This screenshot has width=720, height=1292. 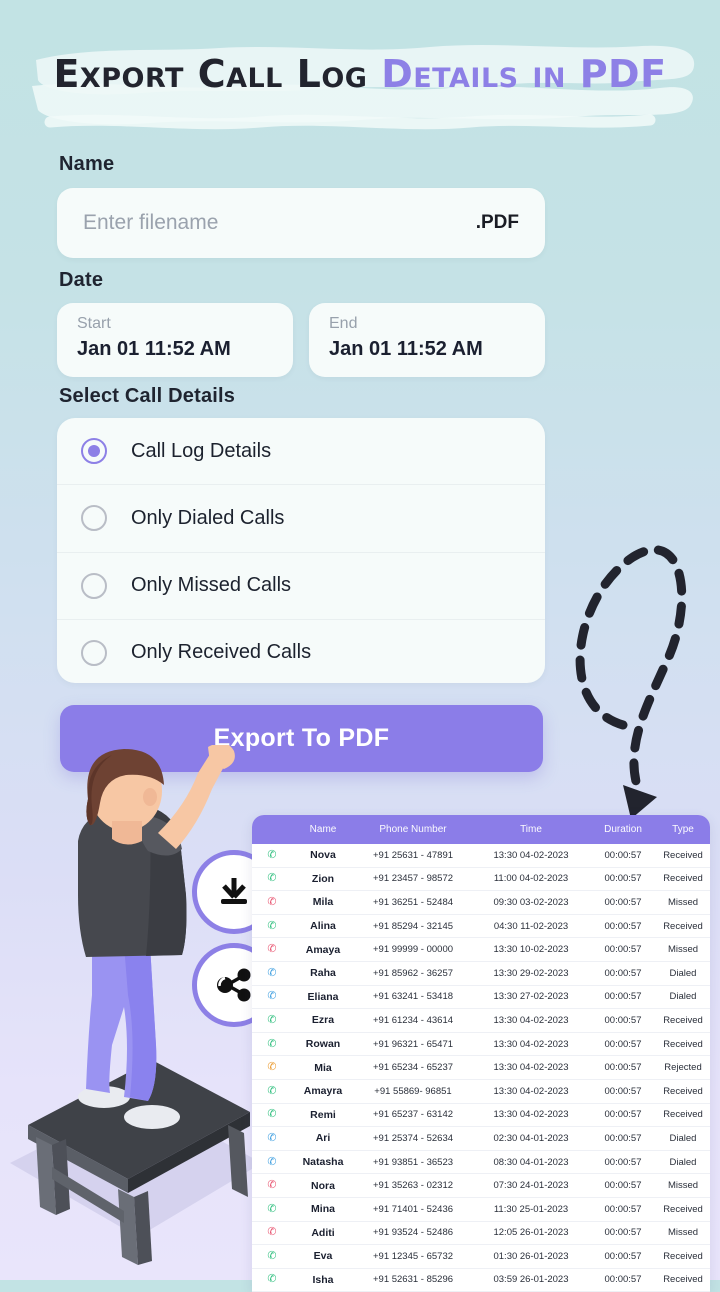 What do you see at coordinates (531, 950) in the screenshot?
I see `cell-time: 13:30 10-02-2023` at bounding box center [531, 950].